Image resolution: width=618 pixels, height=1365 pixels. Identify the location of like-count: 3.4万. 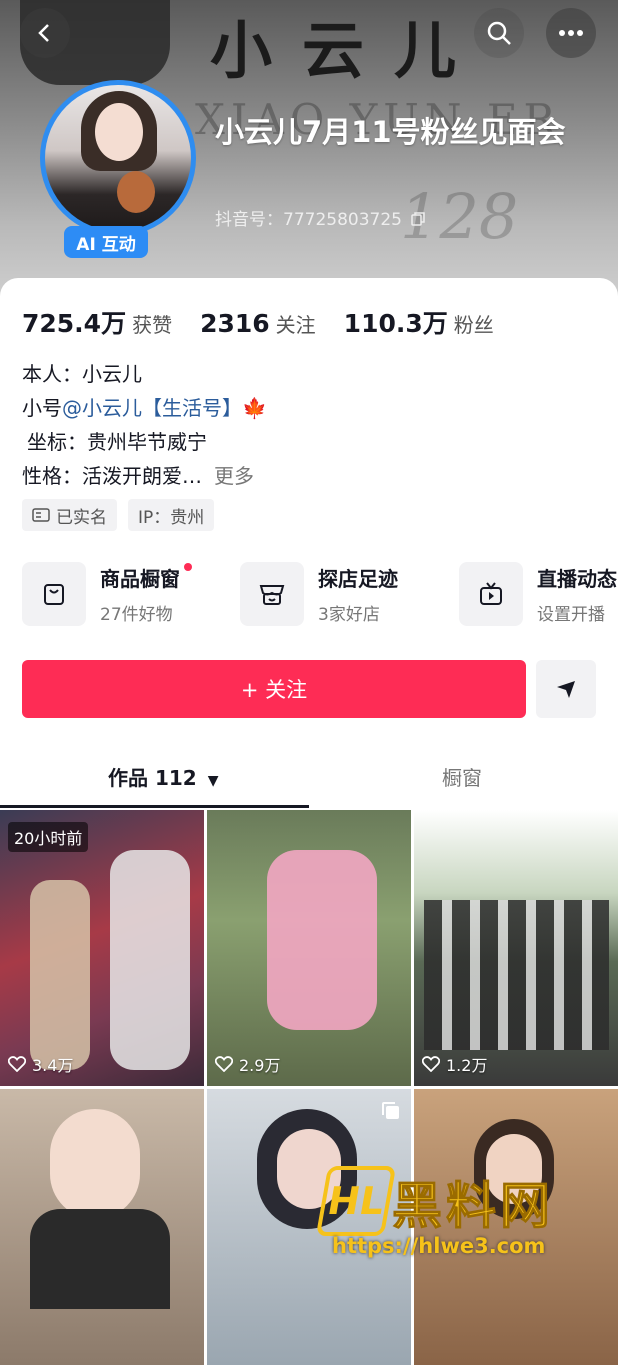
(40, 1064).